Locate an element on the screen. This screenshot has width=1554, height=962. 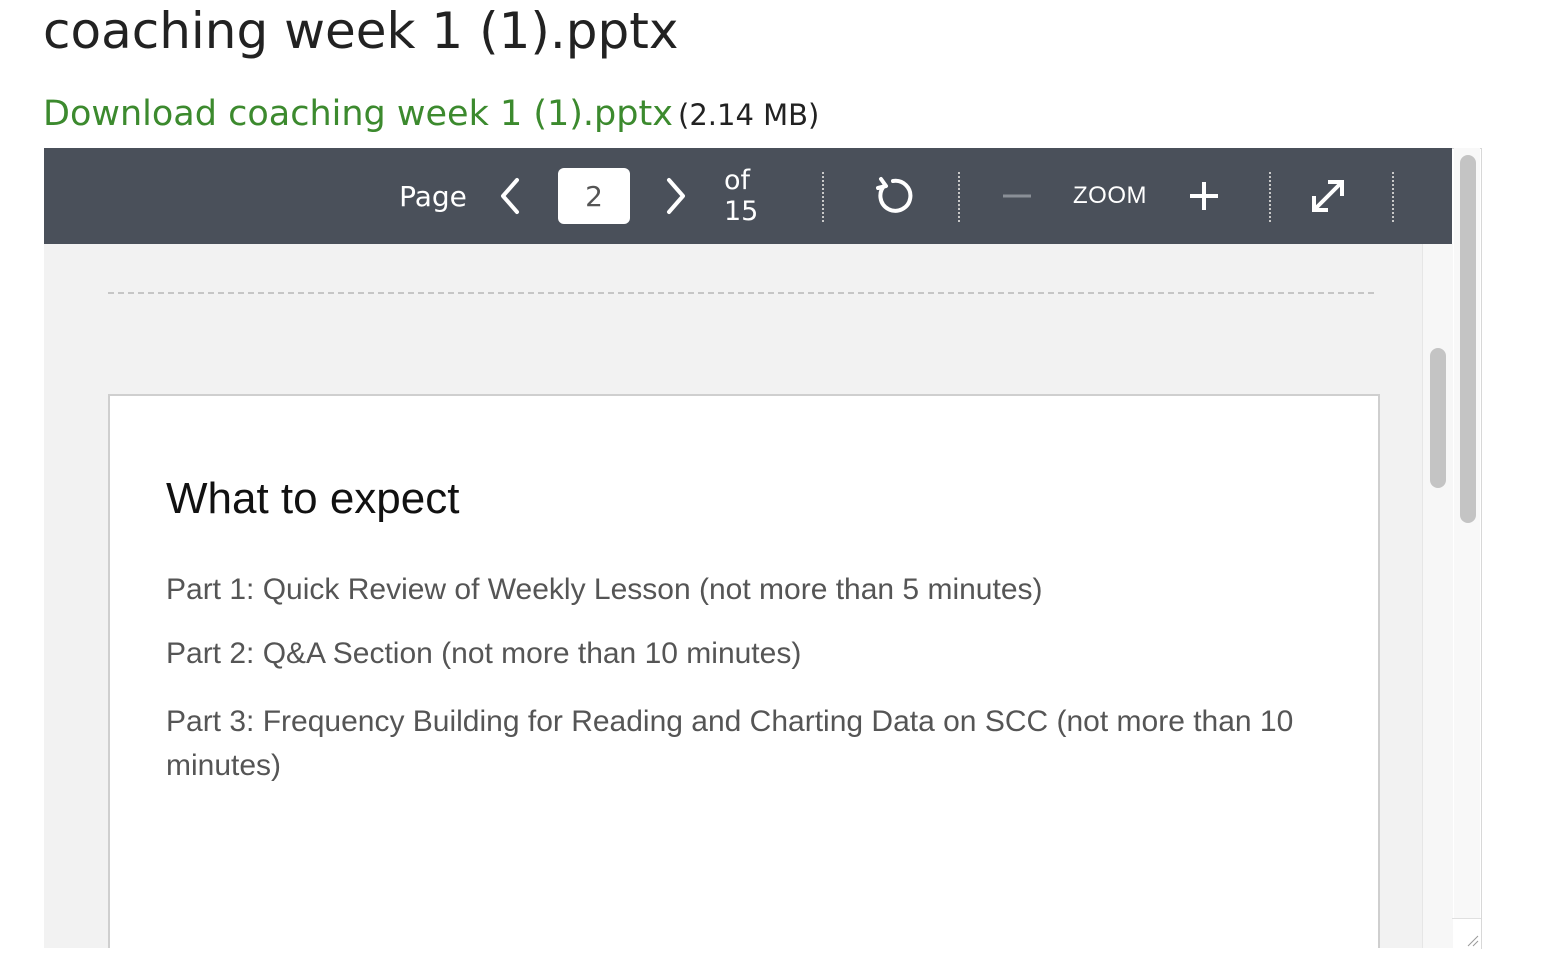
previous-page-button is located at coordinates (510, 196).